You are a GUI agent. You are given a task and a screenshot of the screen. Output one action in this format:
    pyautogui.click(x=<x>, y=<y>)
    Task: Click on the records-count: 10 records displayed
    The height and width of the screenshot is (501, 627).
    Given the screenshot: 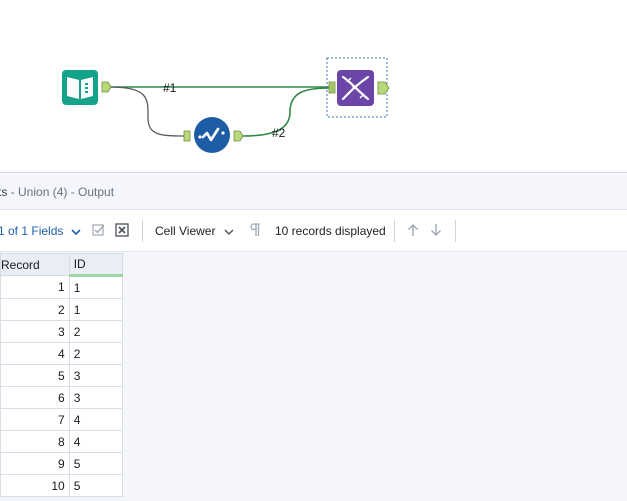 What is the action you would take?
    pyautogui.click(x=330, y=231)
    